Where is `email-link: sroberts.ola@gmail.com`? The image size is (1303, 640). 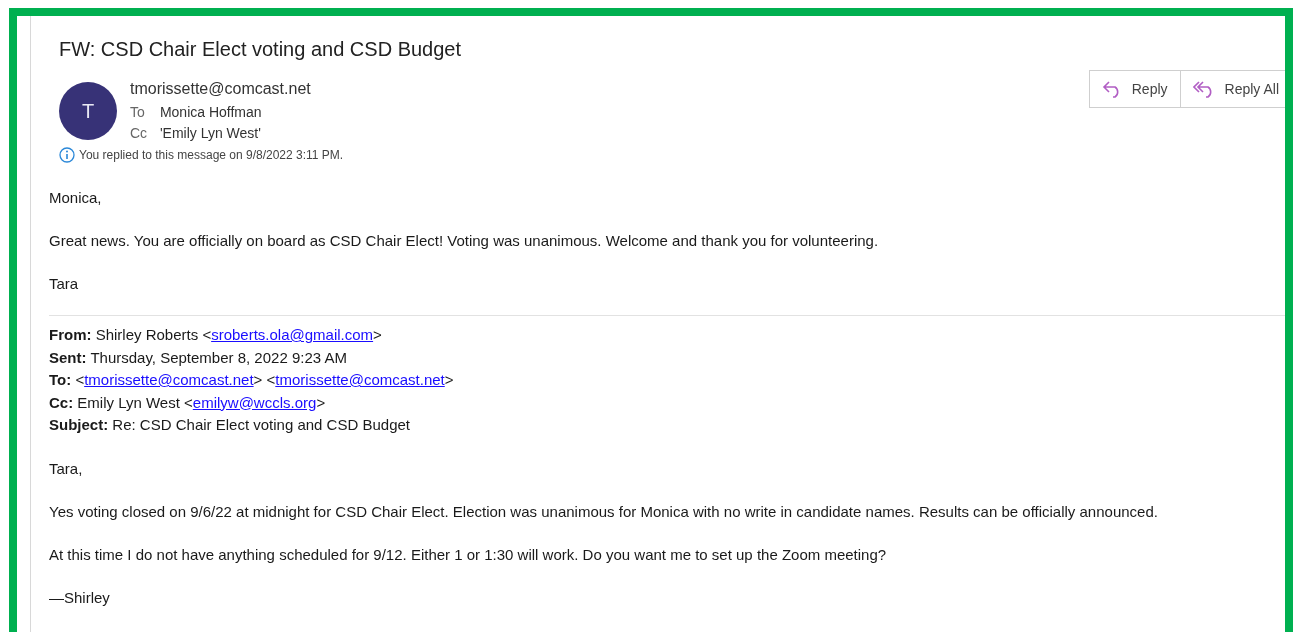 email-link: sroberts.ola@gmail.com is located at coordinates (292, 334).